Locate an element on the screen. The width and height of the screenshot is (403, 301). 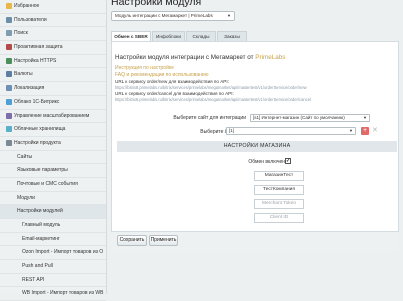
currency-icon is located at coordinates (9, 74).